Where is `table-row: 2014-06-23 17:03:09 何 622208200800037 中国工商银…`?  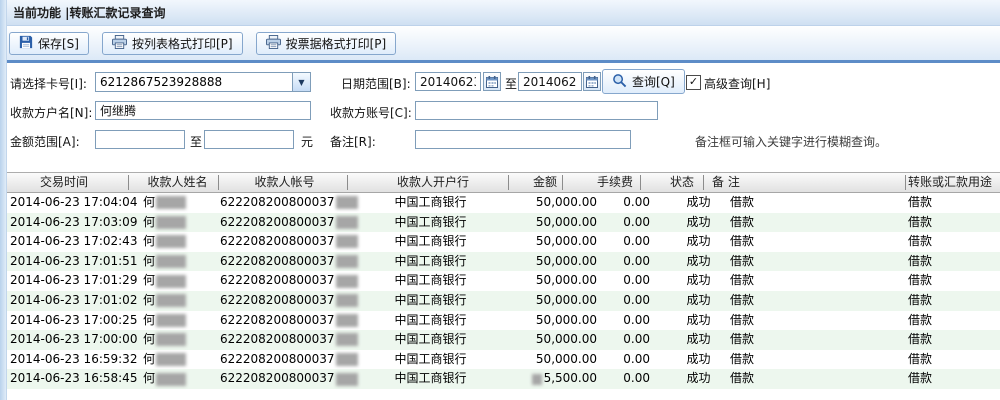
table-row: 2014-06-23 17:03:09 何 622208200800037 中国工商银… is located at coordinates (500, 222).